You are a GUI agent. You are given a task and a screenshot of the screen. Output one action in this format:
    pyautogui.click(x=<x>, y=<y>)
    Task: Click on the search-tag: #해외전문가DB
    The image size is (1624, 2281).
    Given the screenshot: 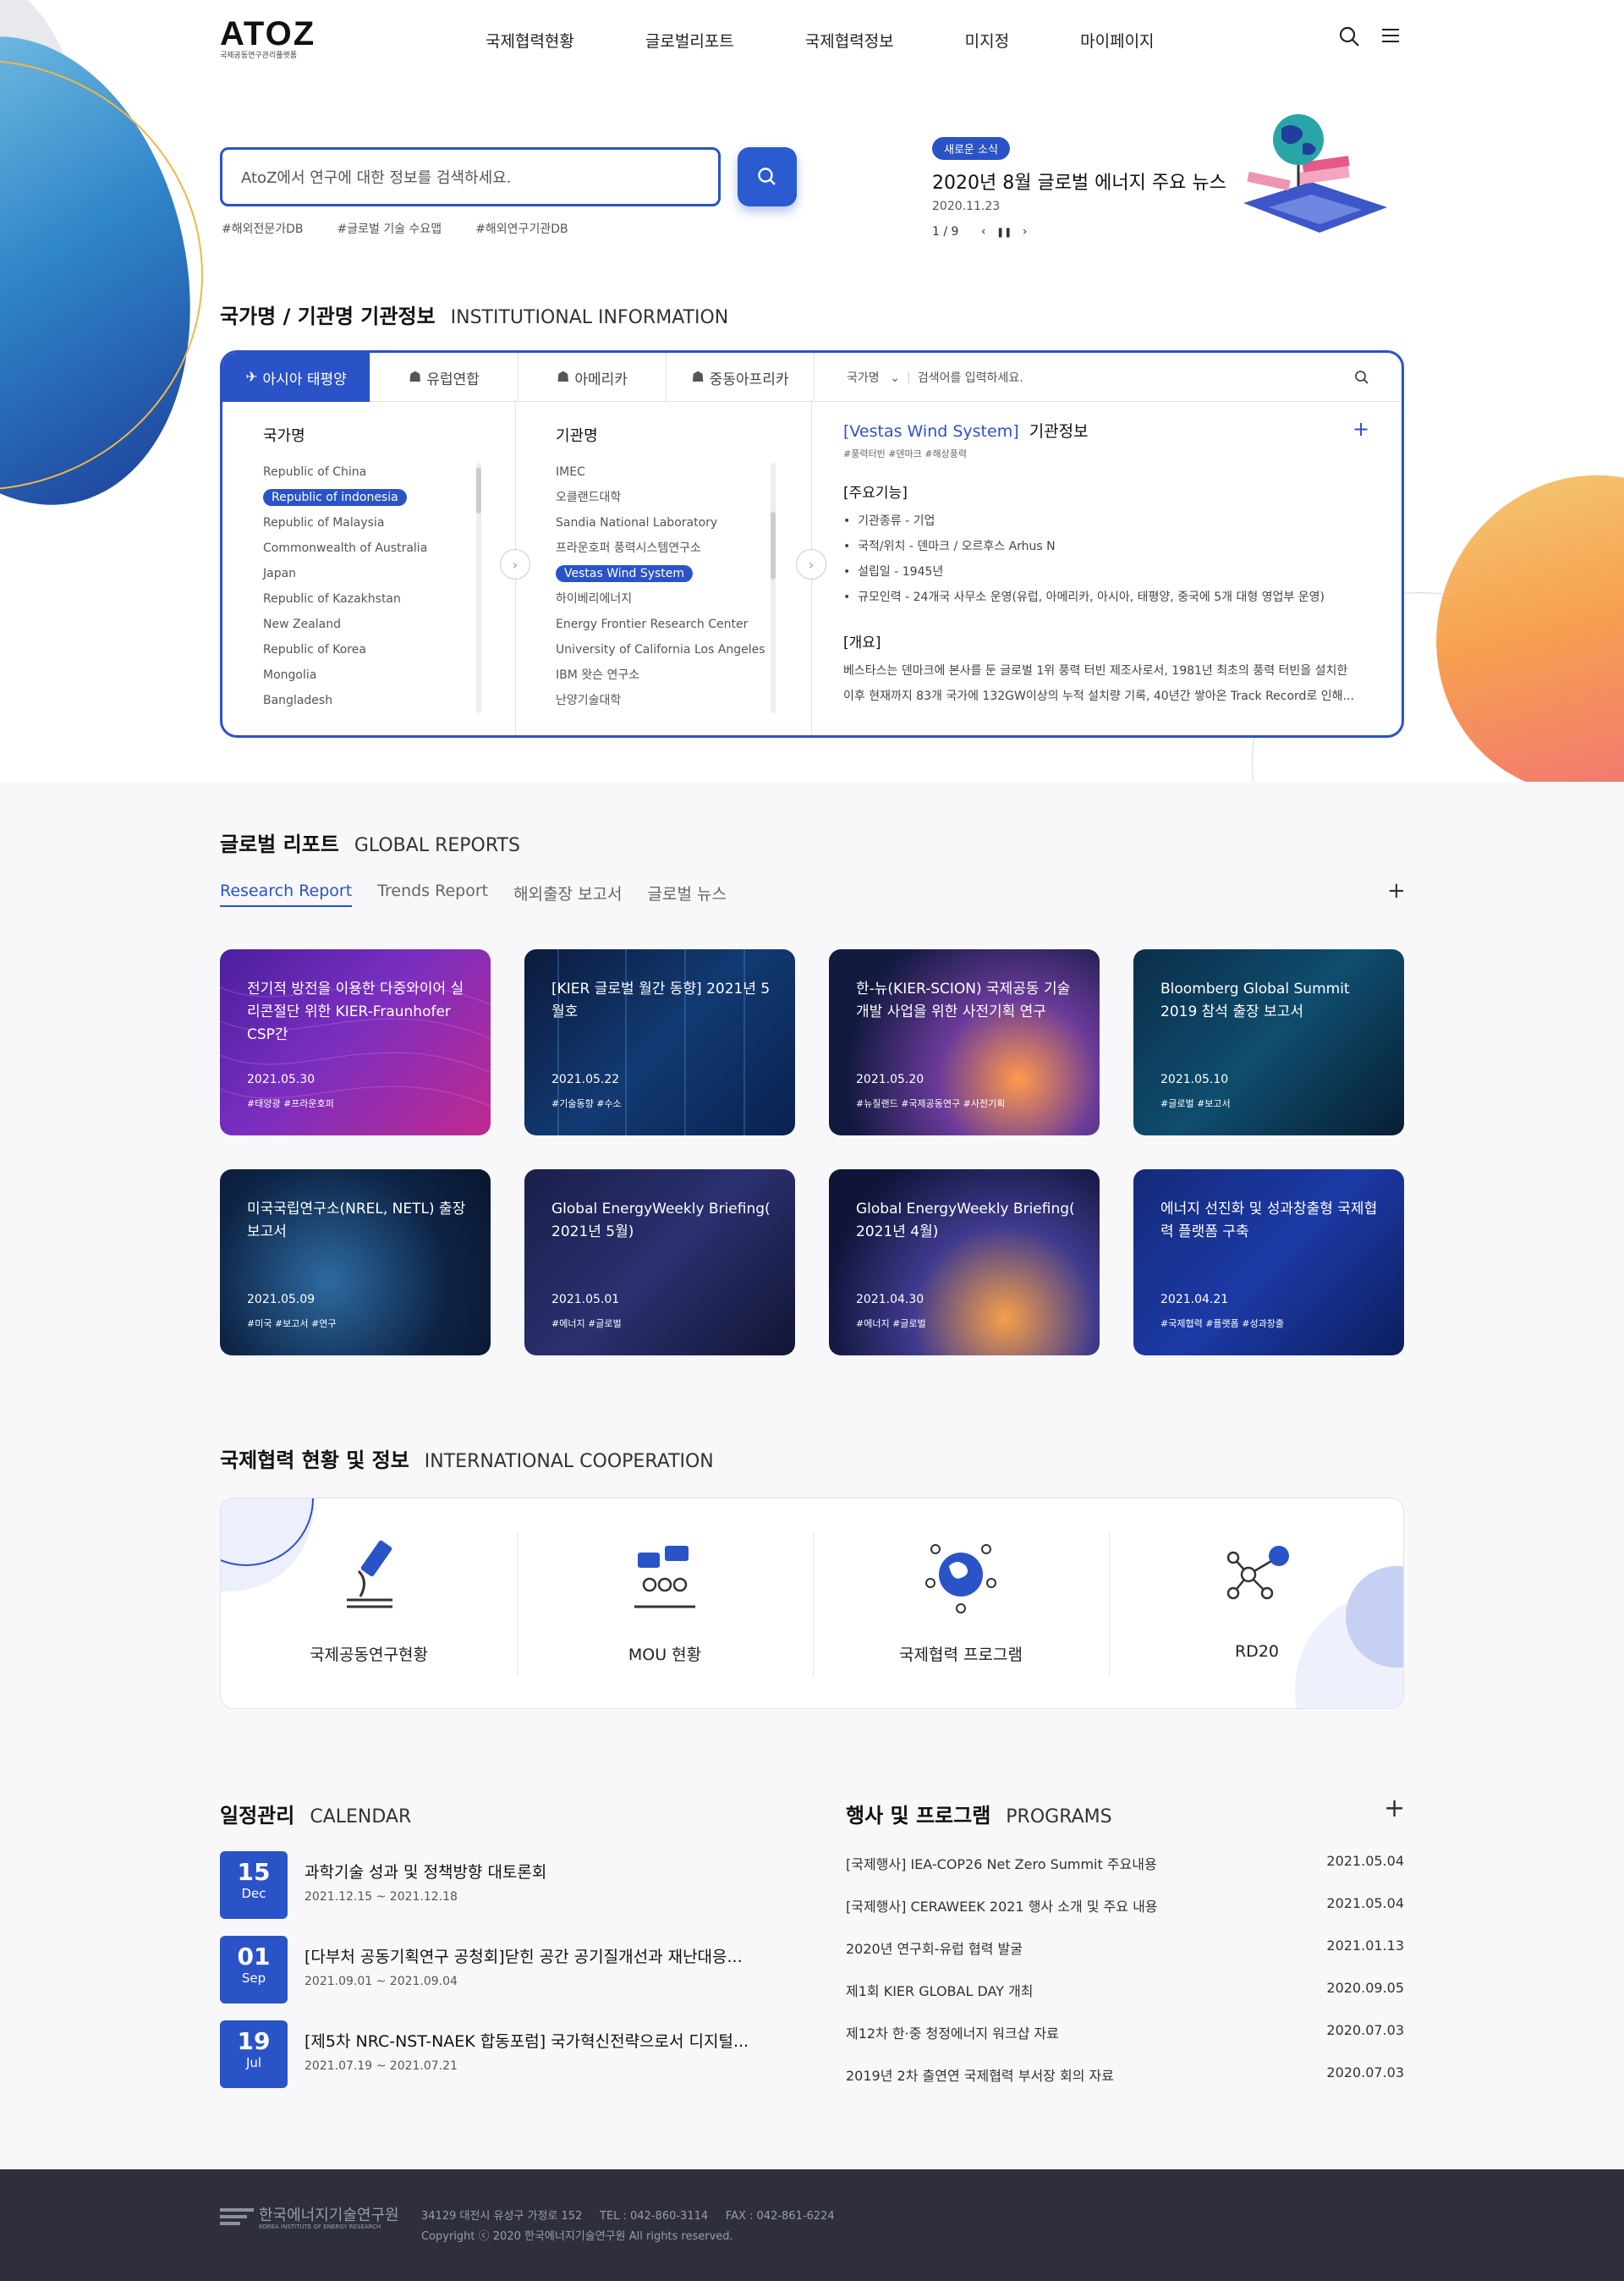 What is the action you would take?
    pyautogui.click(x=263, y=228)
    